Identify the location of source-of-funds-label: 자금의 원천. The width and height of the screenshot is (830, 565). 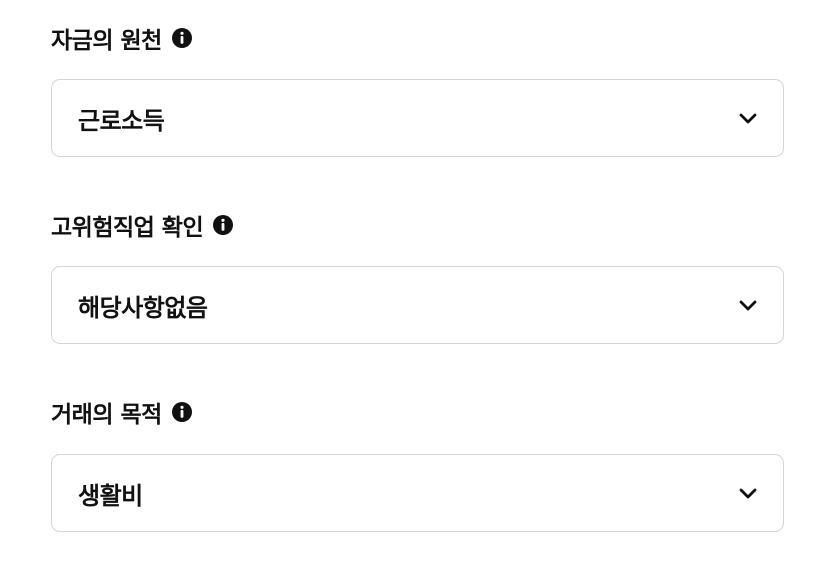
(106, 41).